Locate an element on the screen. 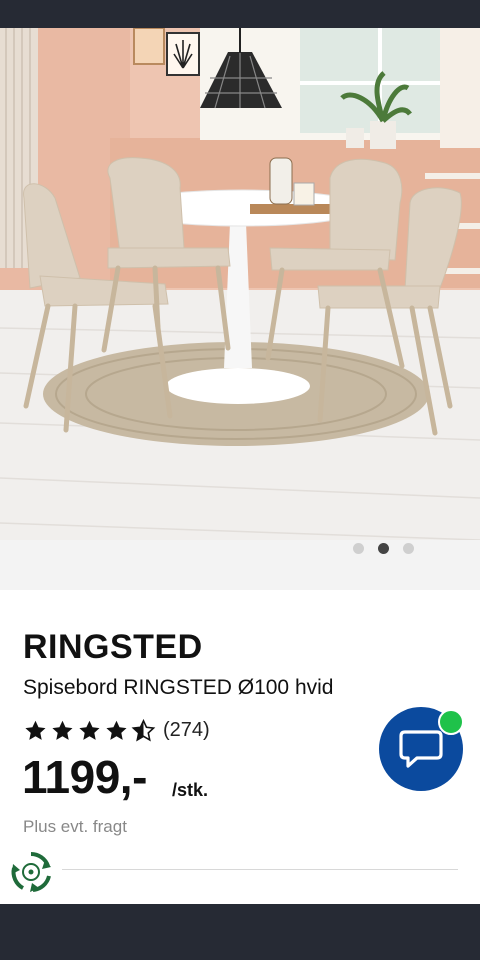  rating-stars is located at coordinates (90, 731).